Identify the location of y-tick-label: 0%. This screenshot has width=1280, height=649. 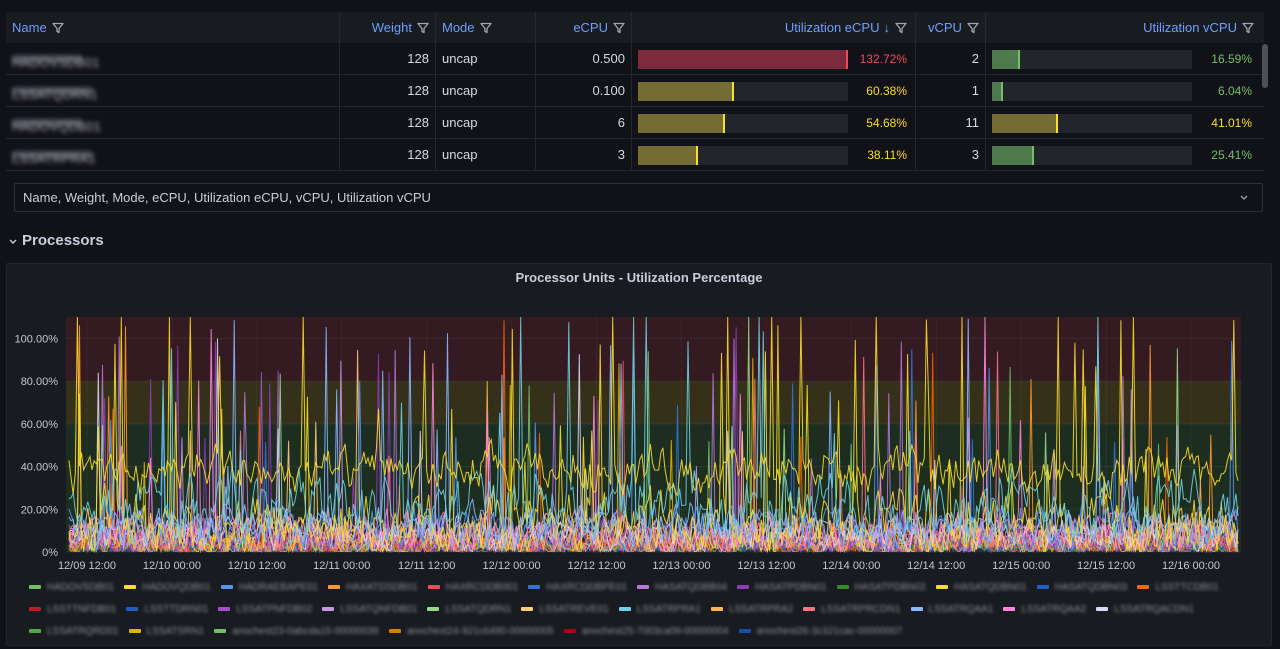
(50, 553).